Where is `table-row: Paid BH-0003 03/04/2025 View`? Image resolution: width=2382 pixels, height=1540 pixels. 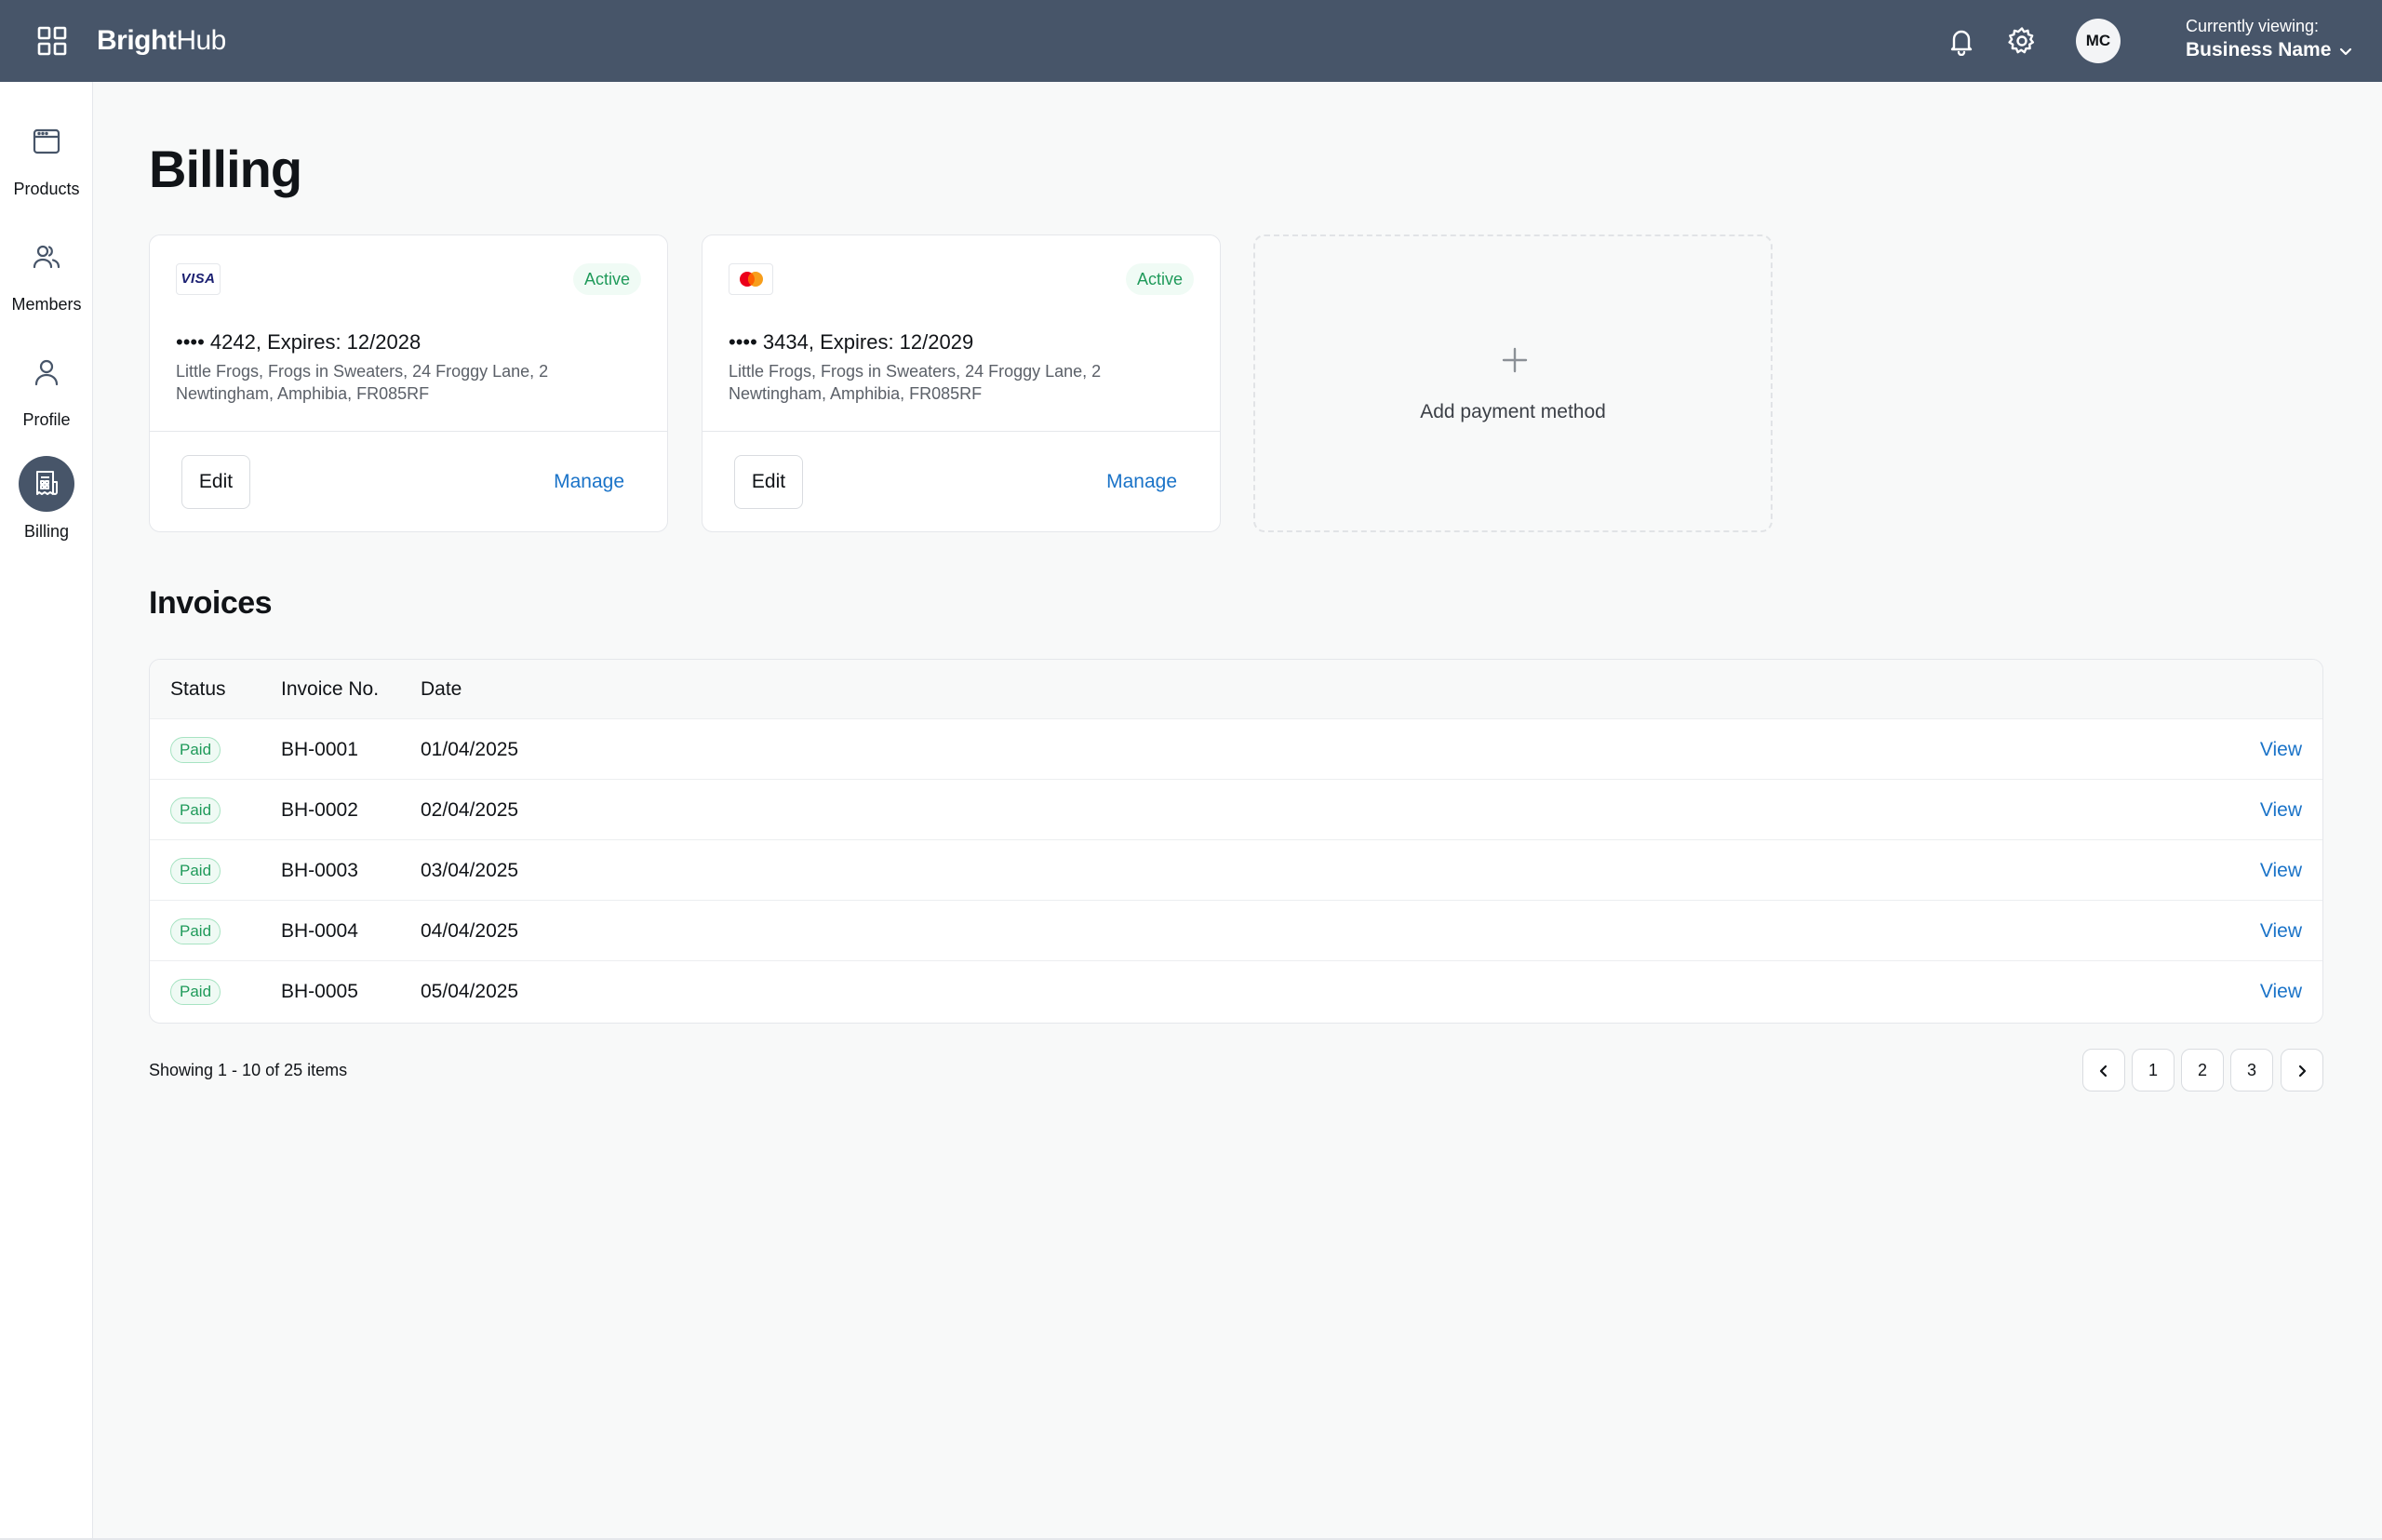 table-row: Paid BH-0003 03/04/2025 View is located at coordinates (1236, 870).